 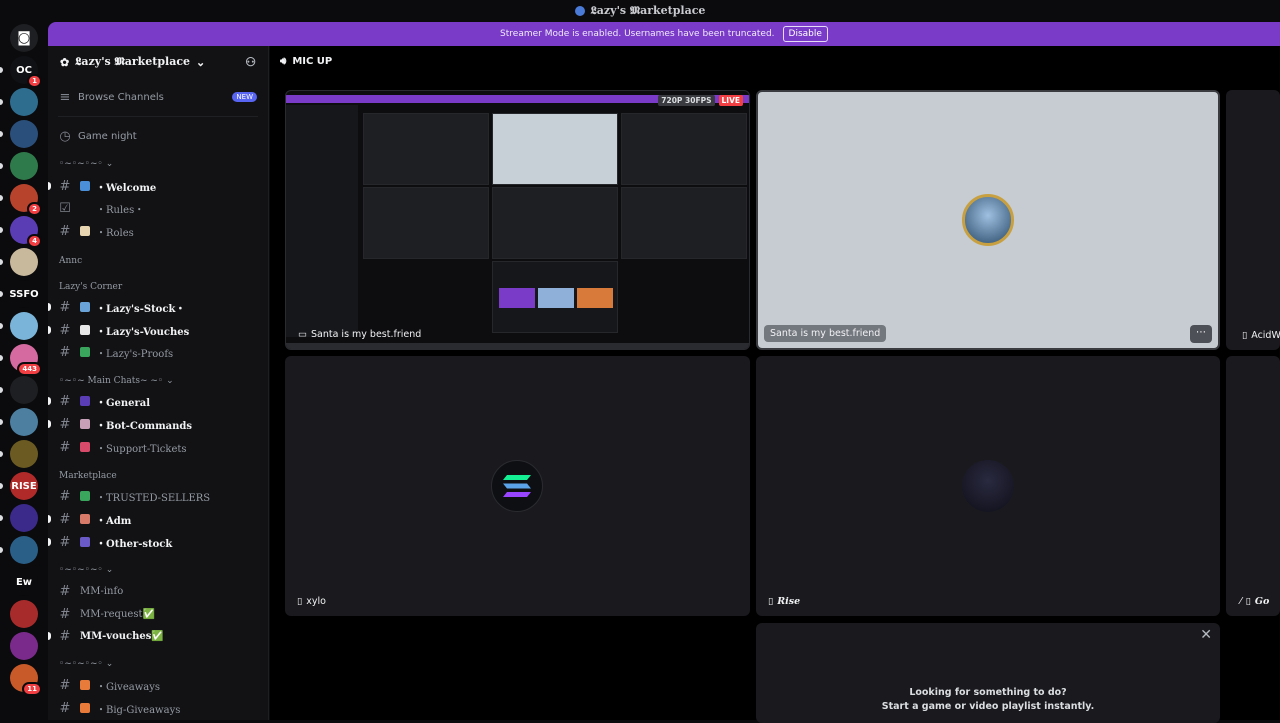 What do you see at coordinates (158, 708) in the screenshot?
I see `channel-big-giveaways: # ・Big-Giveaways` at bounding box center [158, 708].